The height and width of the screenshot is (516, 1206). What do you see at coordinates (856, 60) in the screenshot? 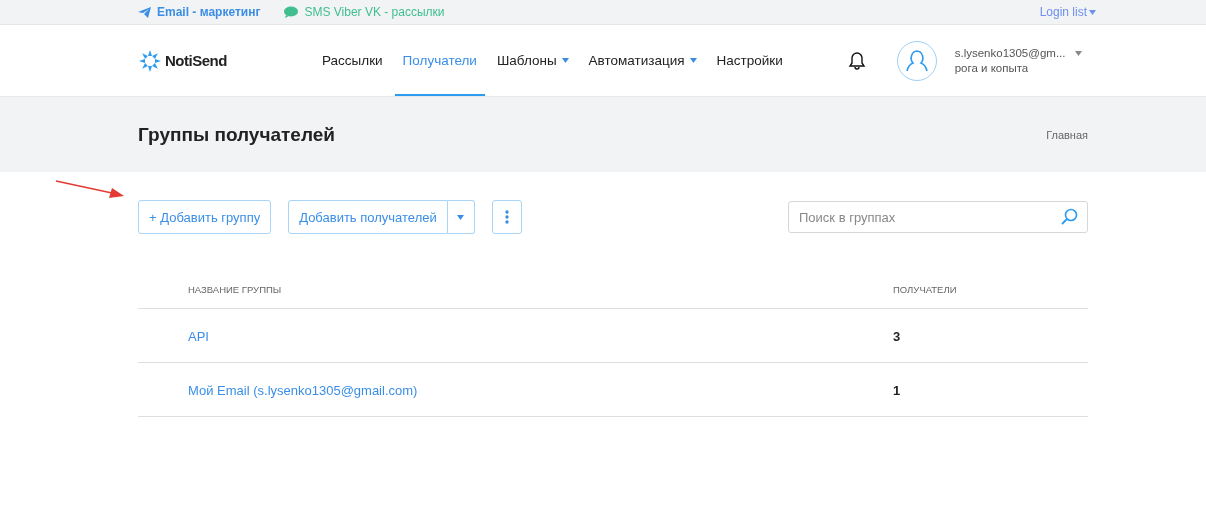
I see `bell-icon` at bounding box center [856, 60].